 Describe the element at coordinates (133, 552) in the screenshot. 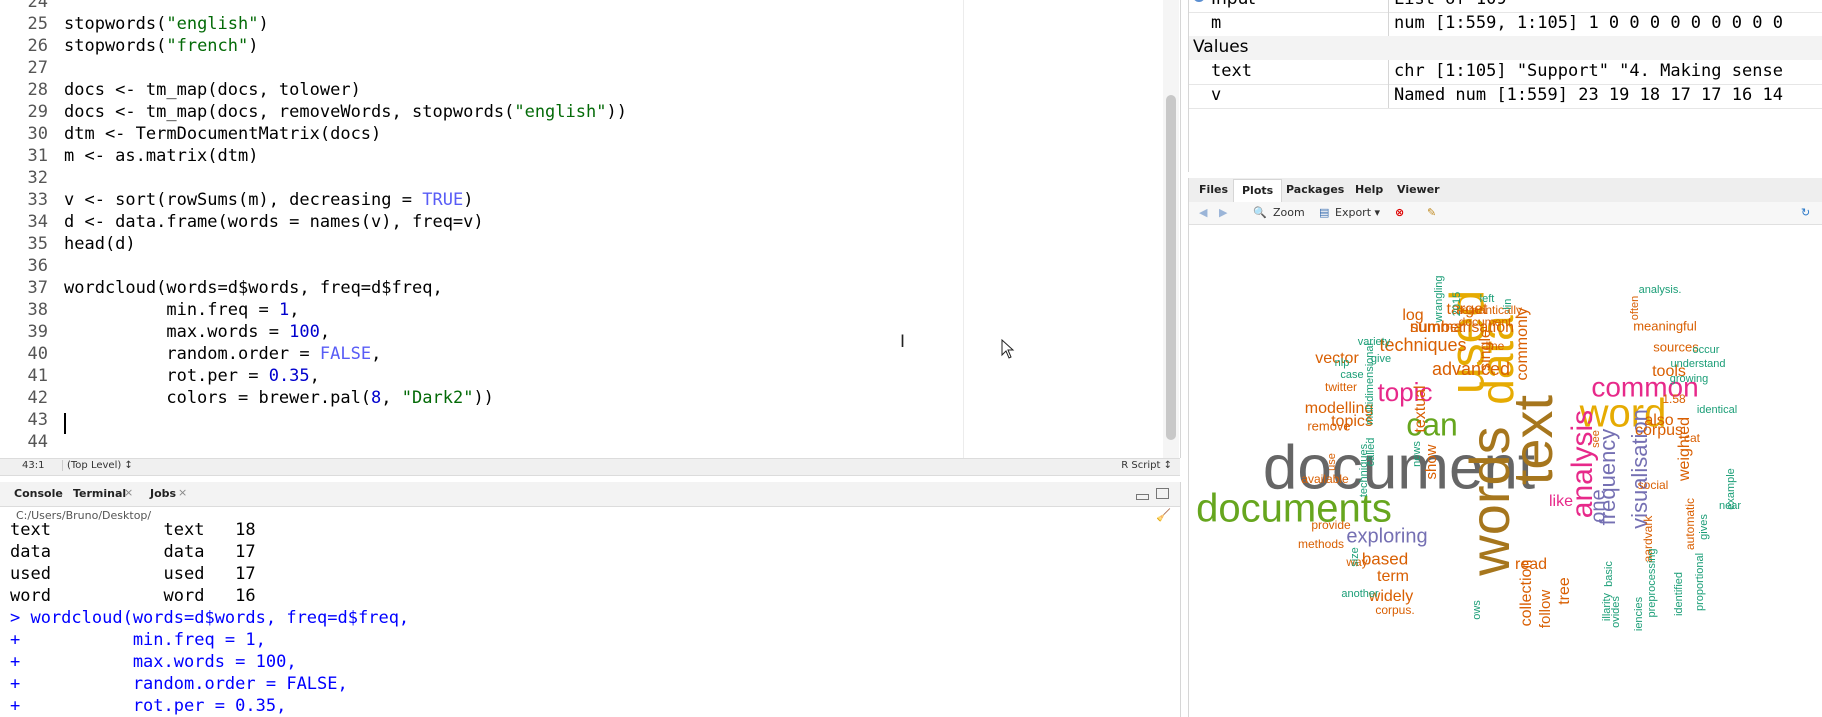

I see `console-line: data data 17` at that location.